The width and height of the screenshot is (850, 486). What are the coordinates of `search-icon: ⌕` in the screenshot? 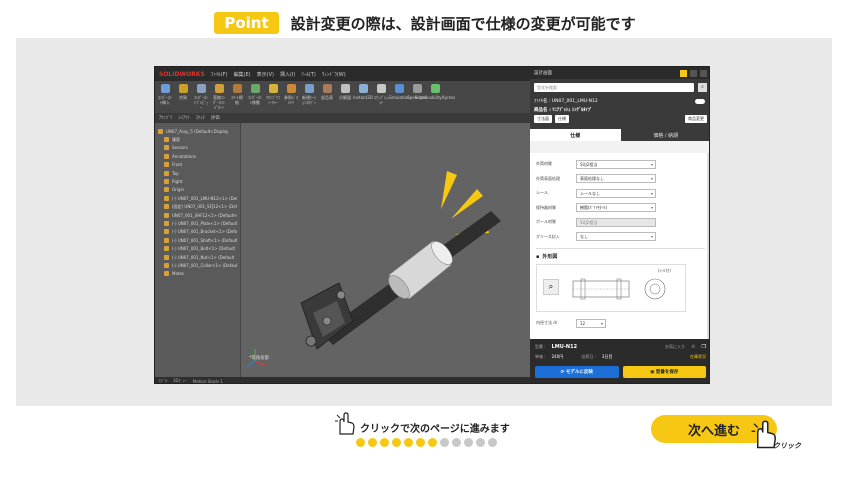 It's located at (702, 87).